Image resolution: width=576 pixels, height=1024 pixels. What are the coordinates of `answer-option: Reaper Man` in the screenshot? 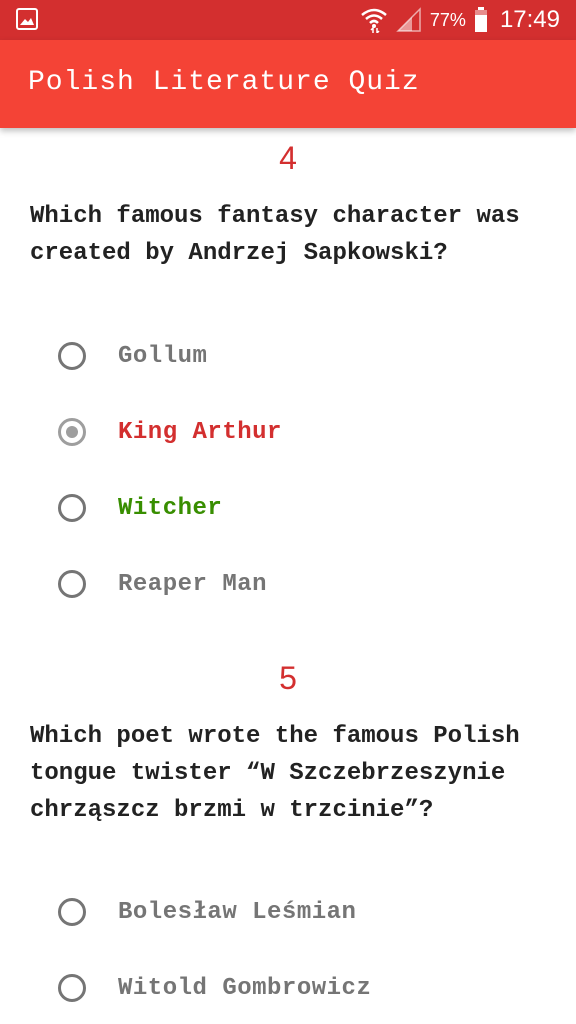 It's located at (162, 584).